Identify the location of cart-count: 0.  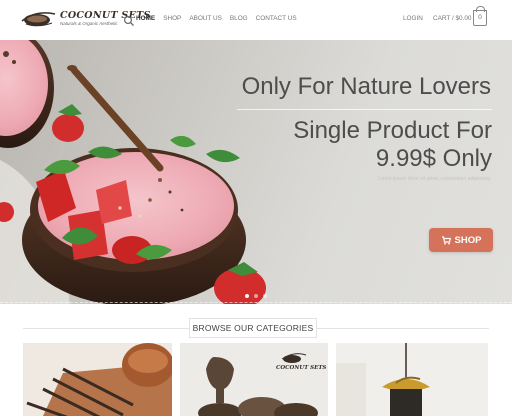
(480, 17).